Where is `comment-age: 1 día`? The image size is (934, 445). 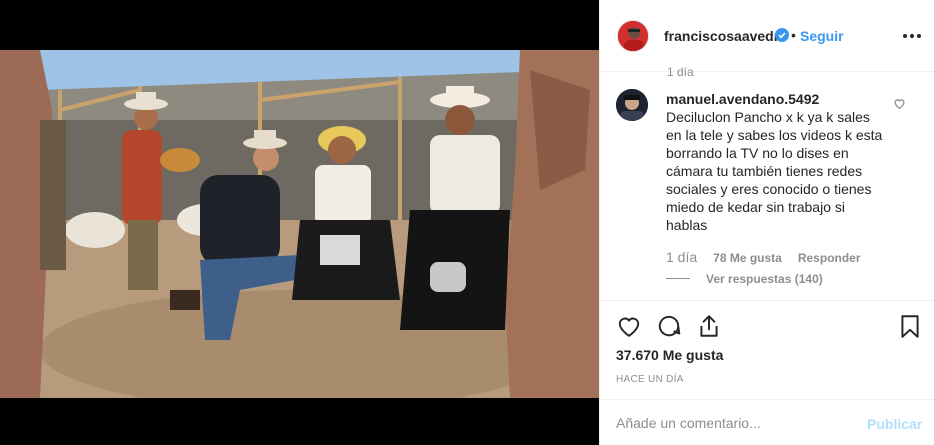 comment-age: 1 día is located at coordinates (682, 257).